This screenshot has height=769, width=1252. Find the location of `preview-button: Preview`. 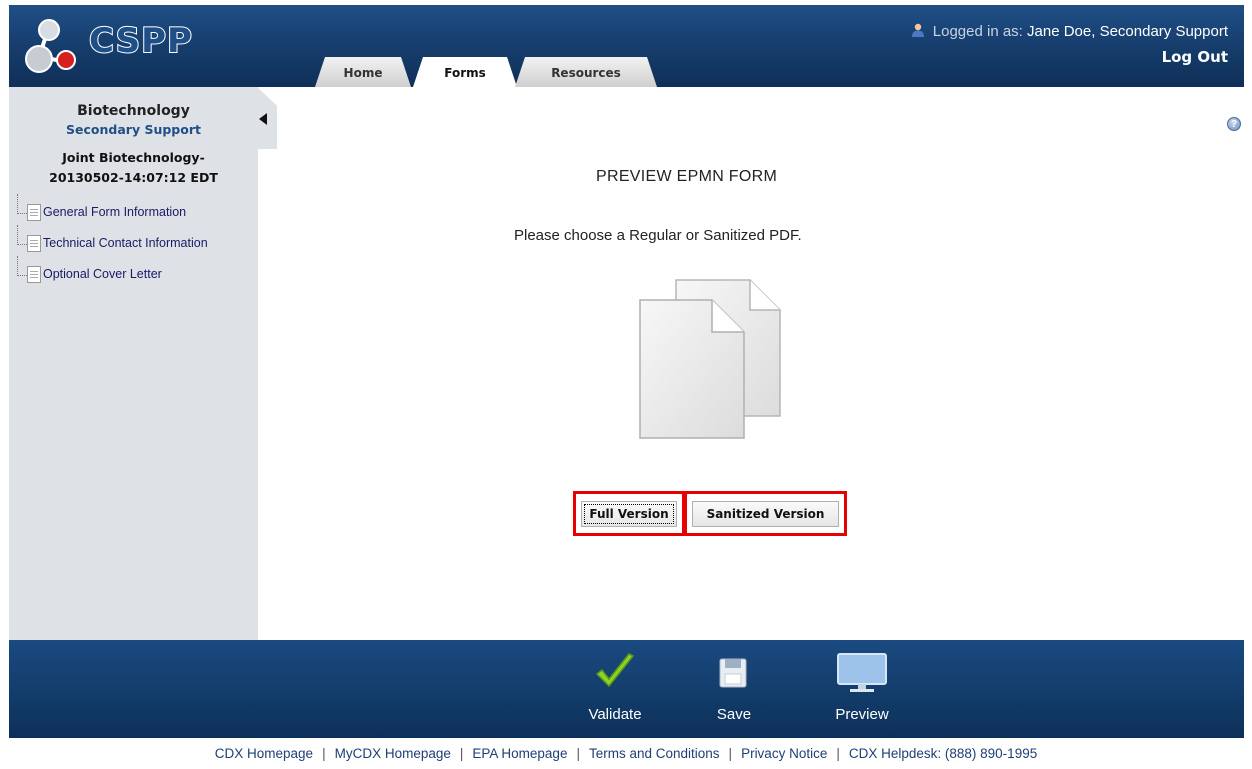

preview-button: Preview is located at coordinates (862, 689).